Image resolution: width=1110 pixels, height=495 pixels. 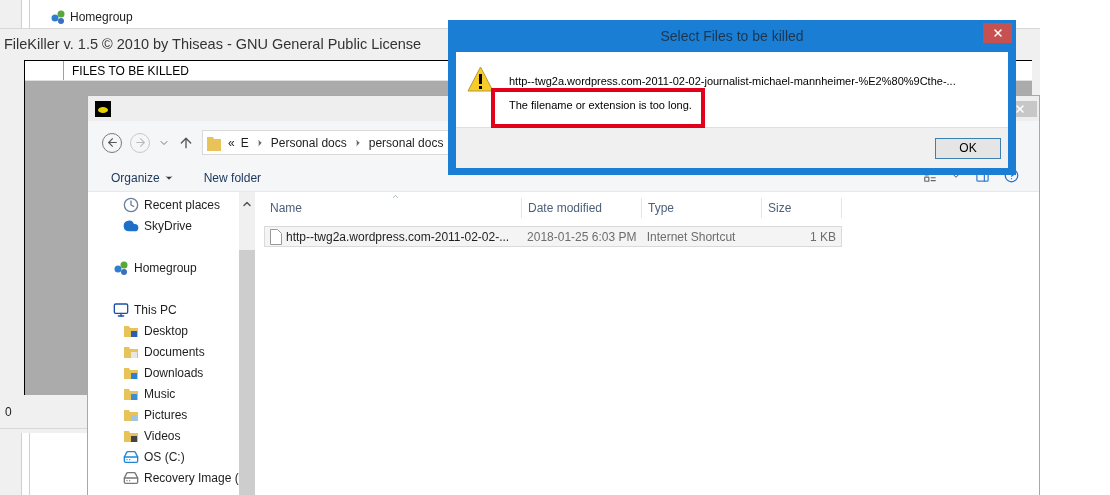 What do you see at coordinates (121, 309) in the screenshot?
I see `monitor-icon` at bounding box center [121, 309].